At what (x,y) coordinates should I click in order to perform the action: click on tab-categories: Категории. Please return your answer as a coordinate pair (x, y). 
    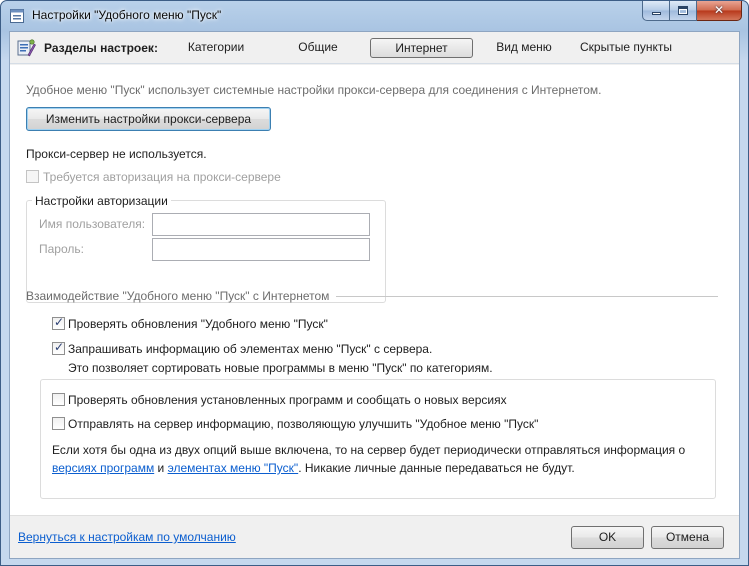
    Looking at the image, I should click on (216, 48).